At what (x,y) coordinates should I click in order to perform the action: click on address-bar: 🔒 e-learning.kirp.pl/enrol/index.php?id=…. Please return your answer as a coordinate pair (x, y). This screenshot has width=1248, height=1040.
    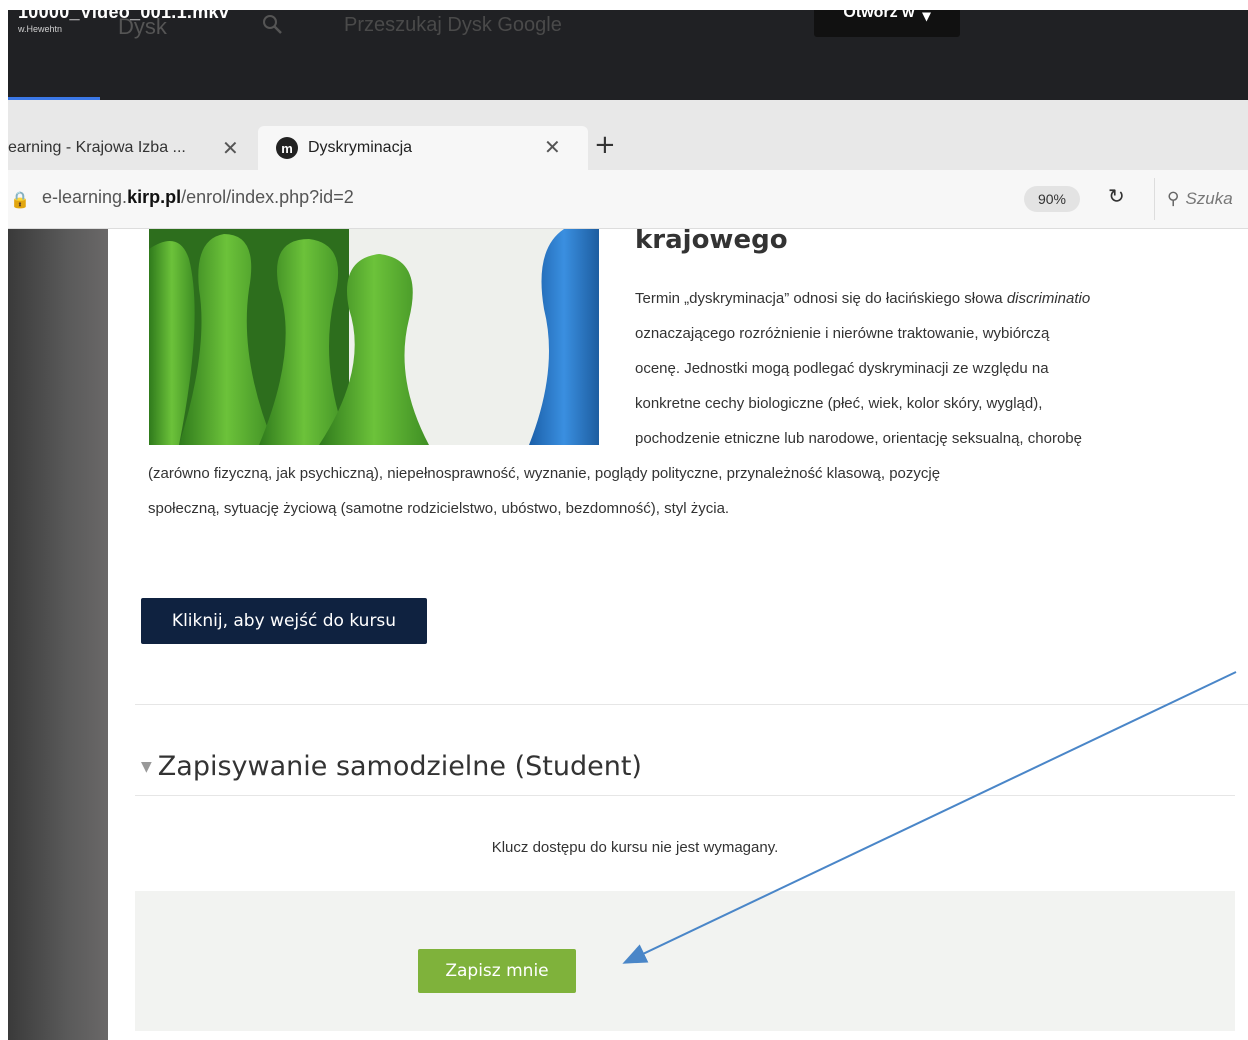
    Looking at the image, I should click on (628, 199).